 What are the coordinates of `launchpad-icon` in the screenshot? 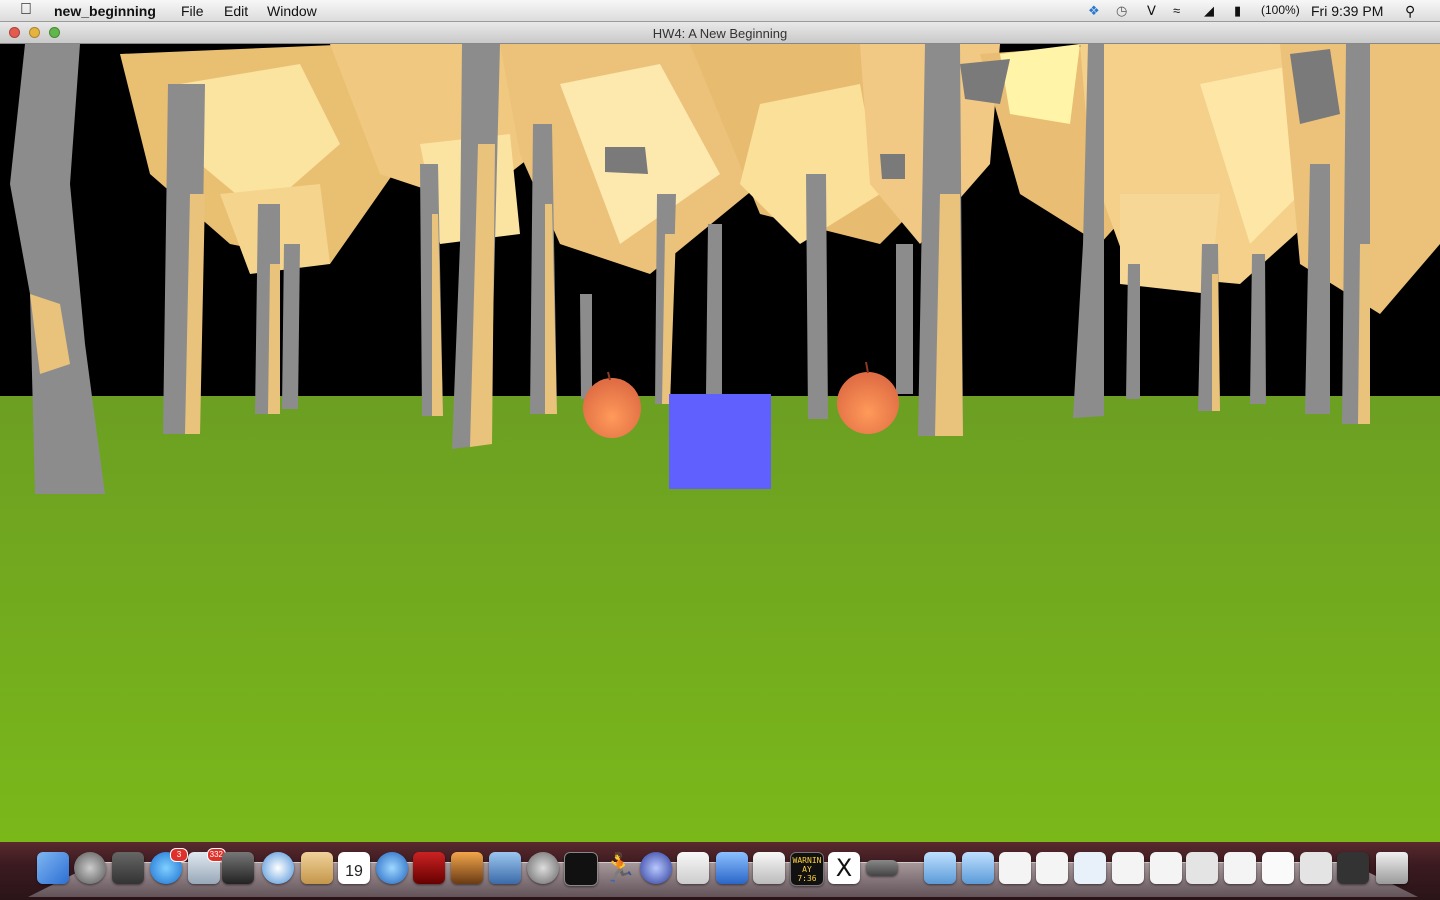 It's located at (90, 868).